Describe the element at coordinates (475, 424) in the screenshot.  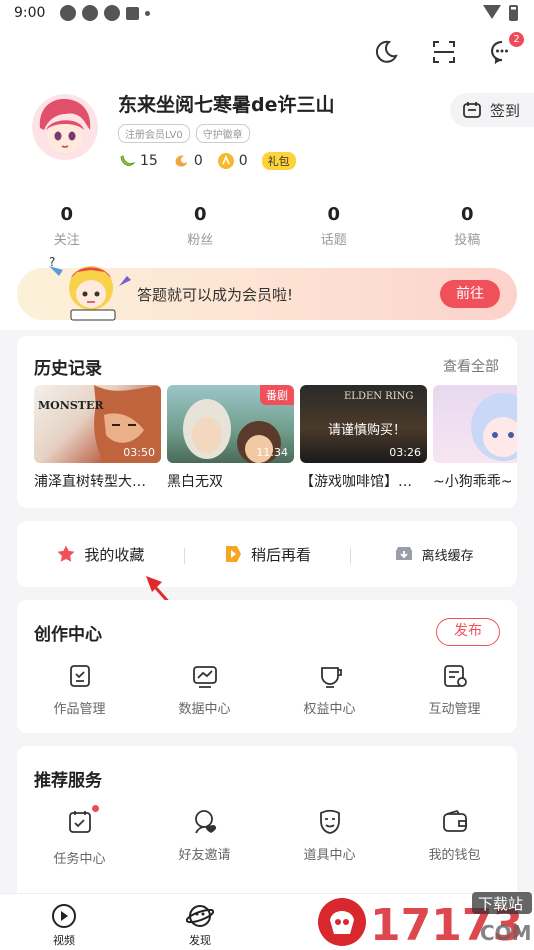
I see `video-thumbnail` at that location.